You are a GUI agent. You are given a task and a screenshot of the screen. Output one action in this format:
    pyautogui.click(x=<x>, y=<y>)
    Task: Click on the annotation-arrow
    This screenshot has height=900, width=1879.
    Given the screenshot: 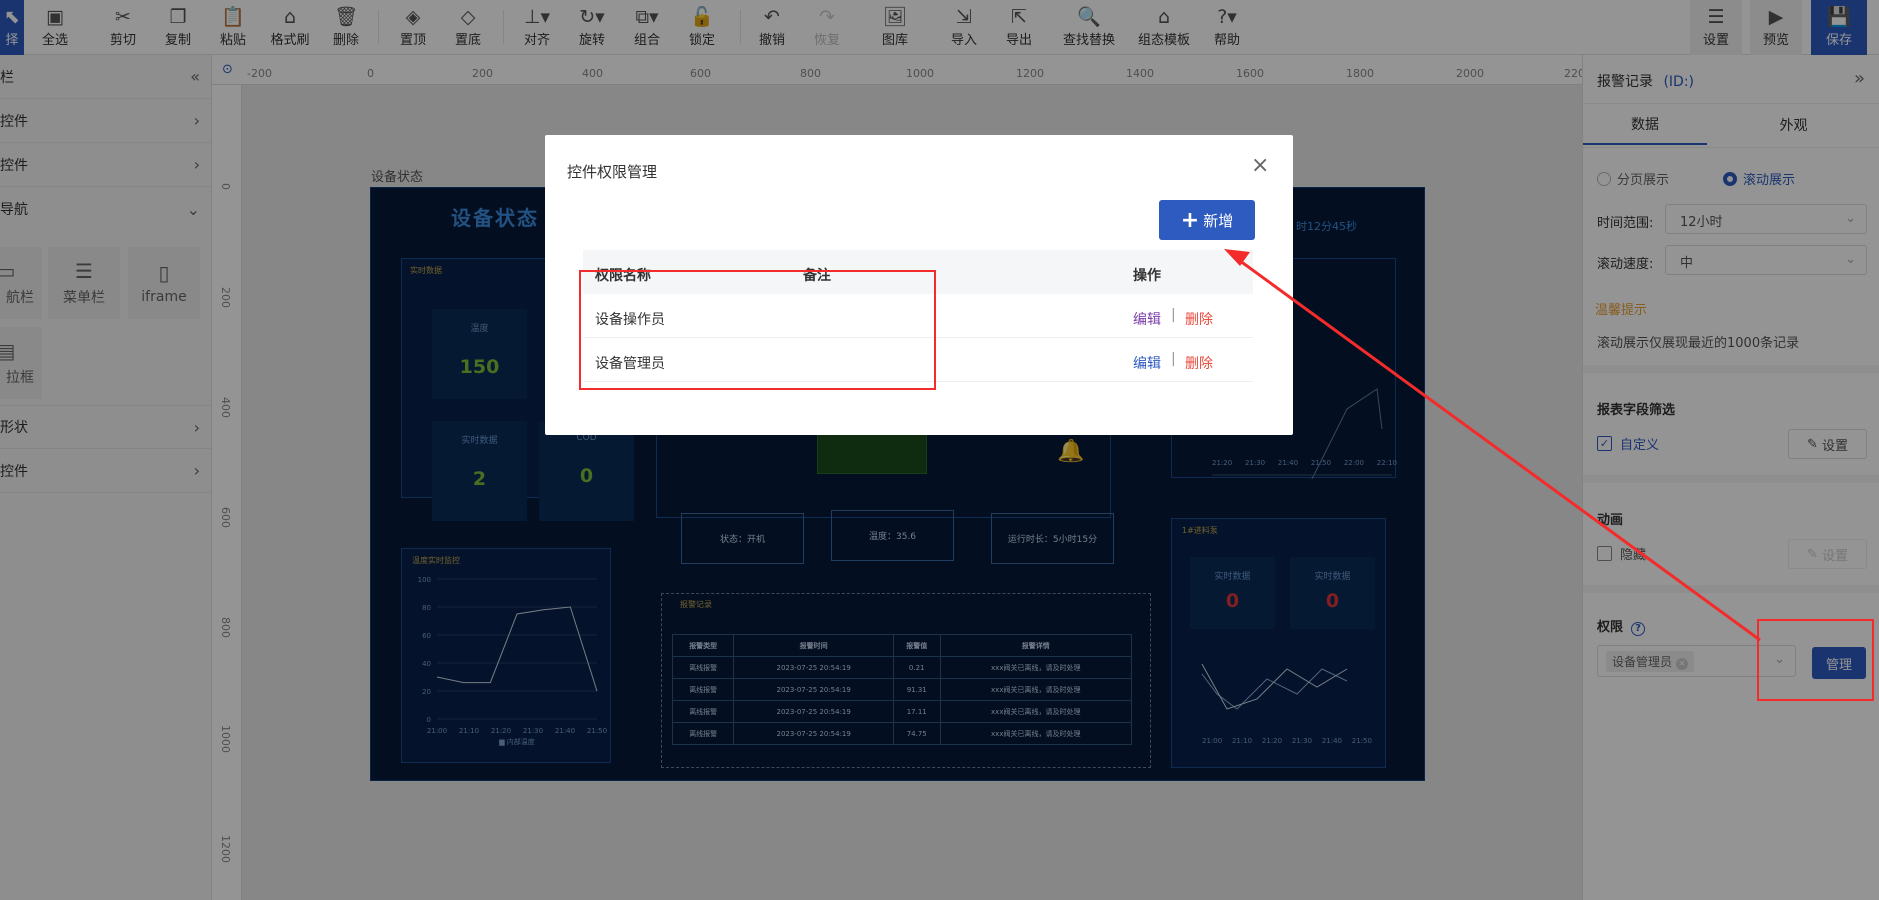 What is the action you would take?
    pyautogui.click(x=1492, y=445)
    